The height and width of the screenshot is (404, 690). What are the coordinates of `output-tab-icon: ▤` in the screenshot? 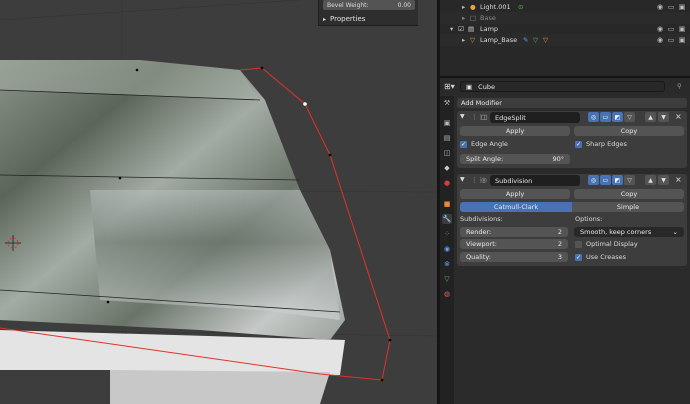 It's located at (447, 138).